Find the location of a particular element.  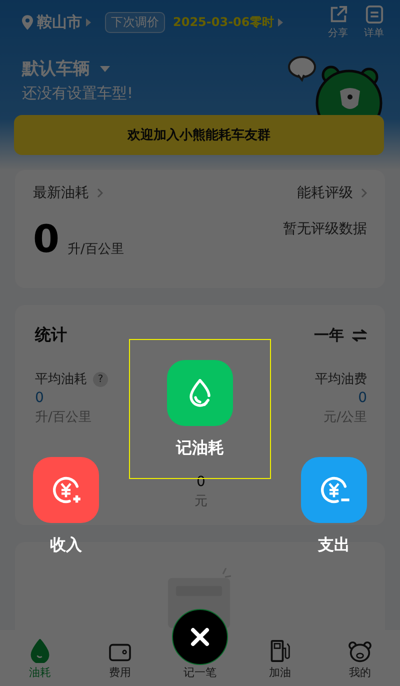

fuel-pump-icon is located at coordinates (280, 651).